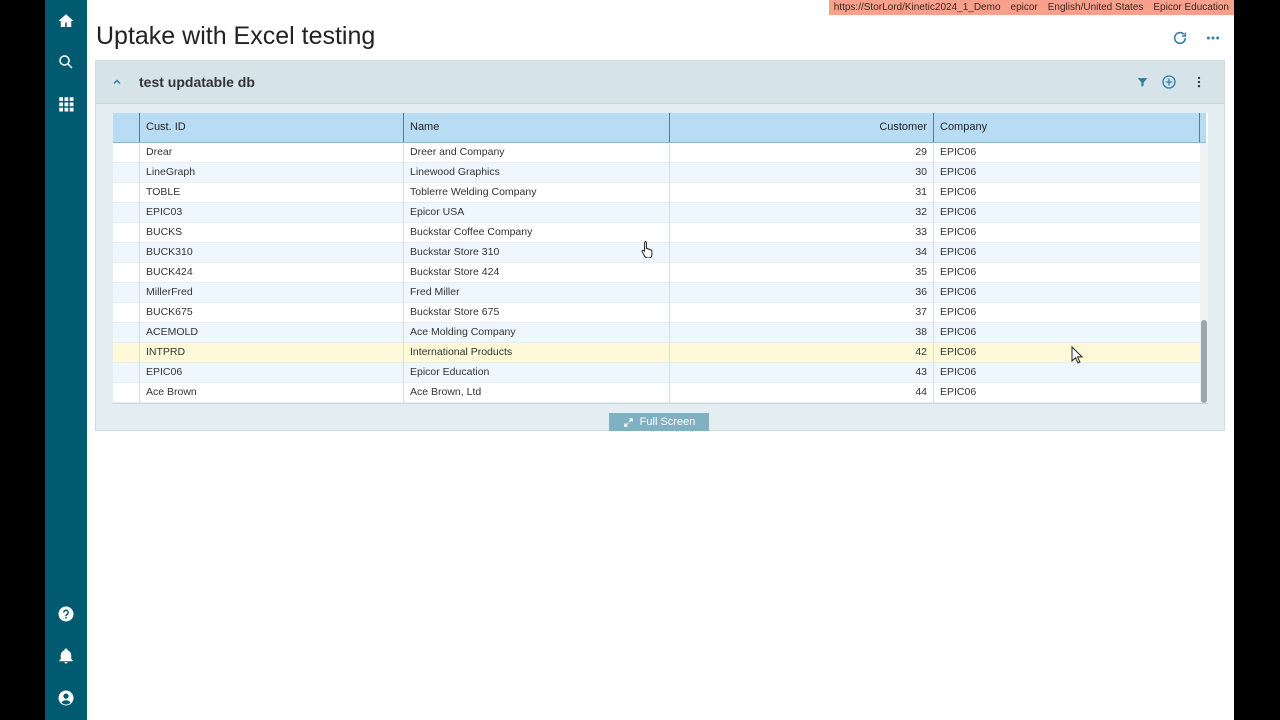 This screenshot has height=720, width=1280. Describe the element at coordinates (272, 233) in the screenshot. I see `cell-cust-id: BUCKS` at that location.